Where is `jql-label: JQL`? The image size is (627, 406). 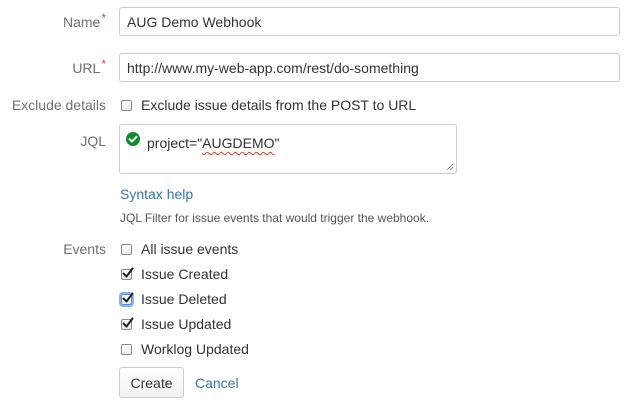
jql-label: JQL is located at coordinates (93, 141).